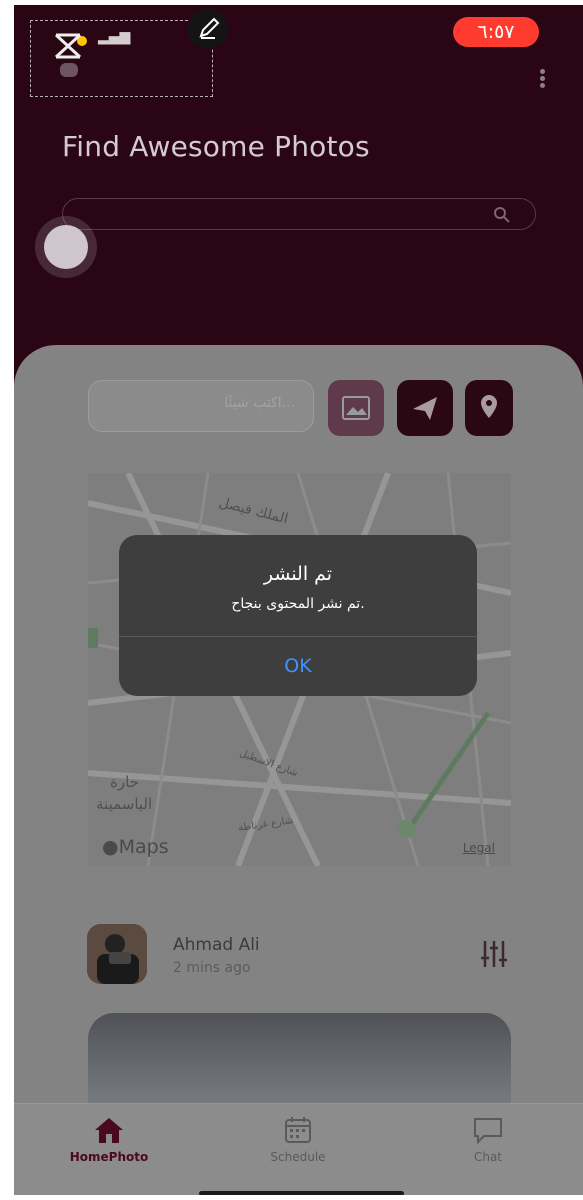  I want to click on post-text-input: ...اكتب شيئًا, so click(201, 406).